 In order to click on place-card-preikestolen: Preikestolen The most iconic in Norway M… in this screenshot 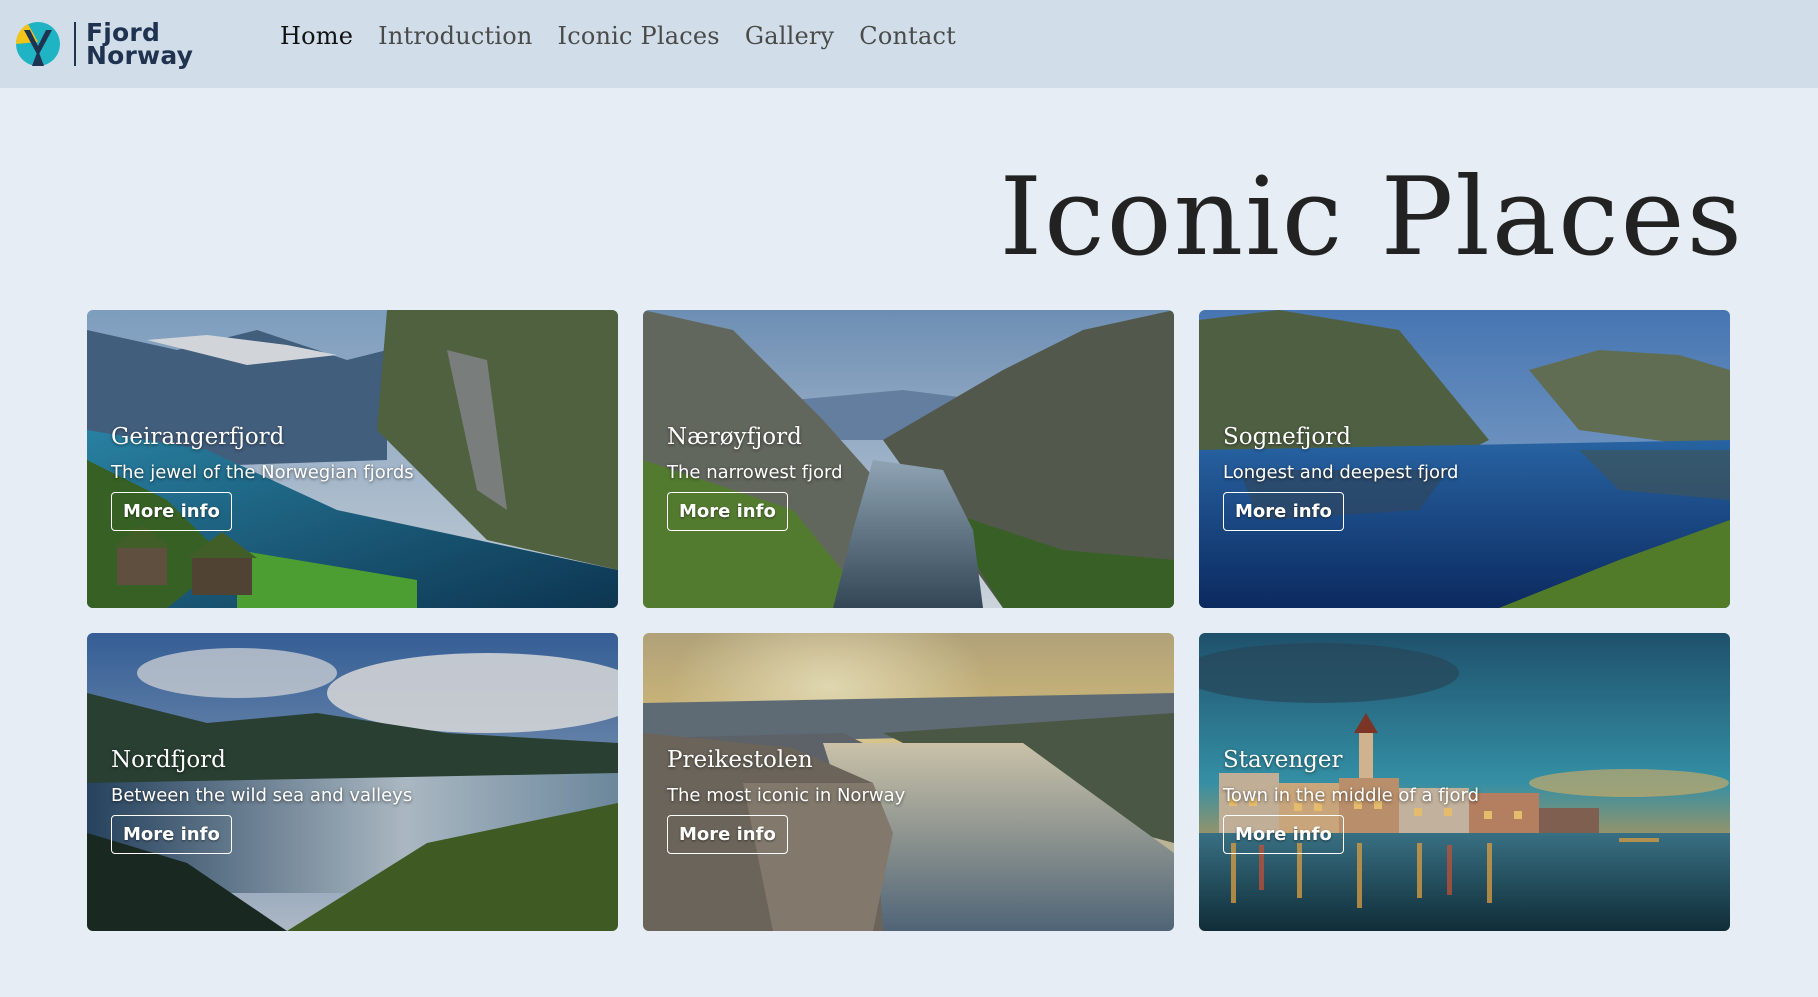, I will do `click(908, 782)`.